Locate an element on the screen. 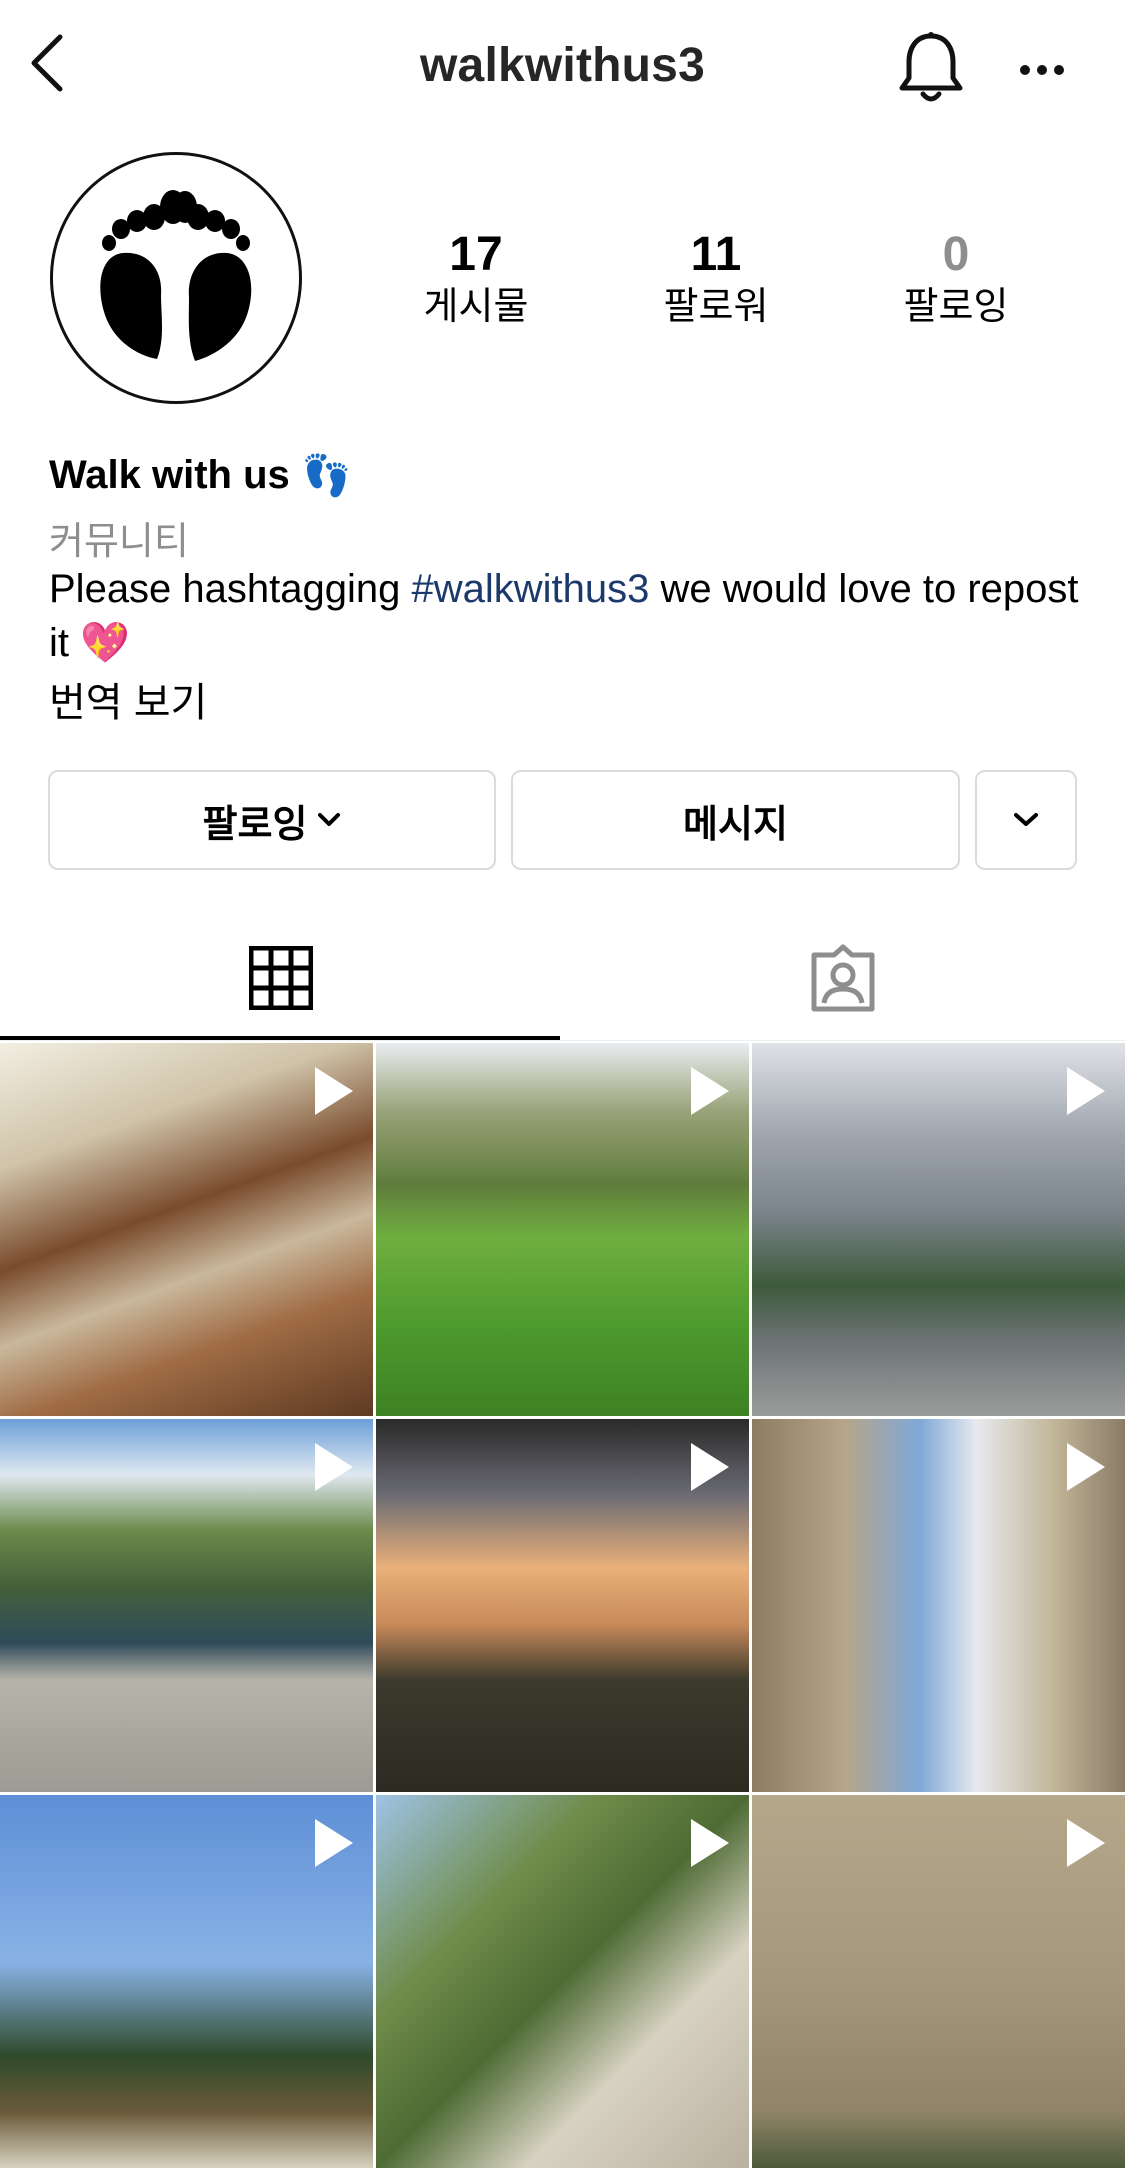 The height and width of the screenshot is (2168, 1125). sparkling-heart-emoji: 💖 is located at coordinates (105, 643).